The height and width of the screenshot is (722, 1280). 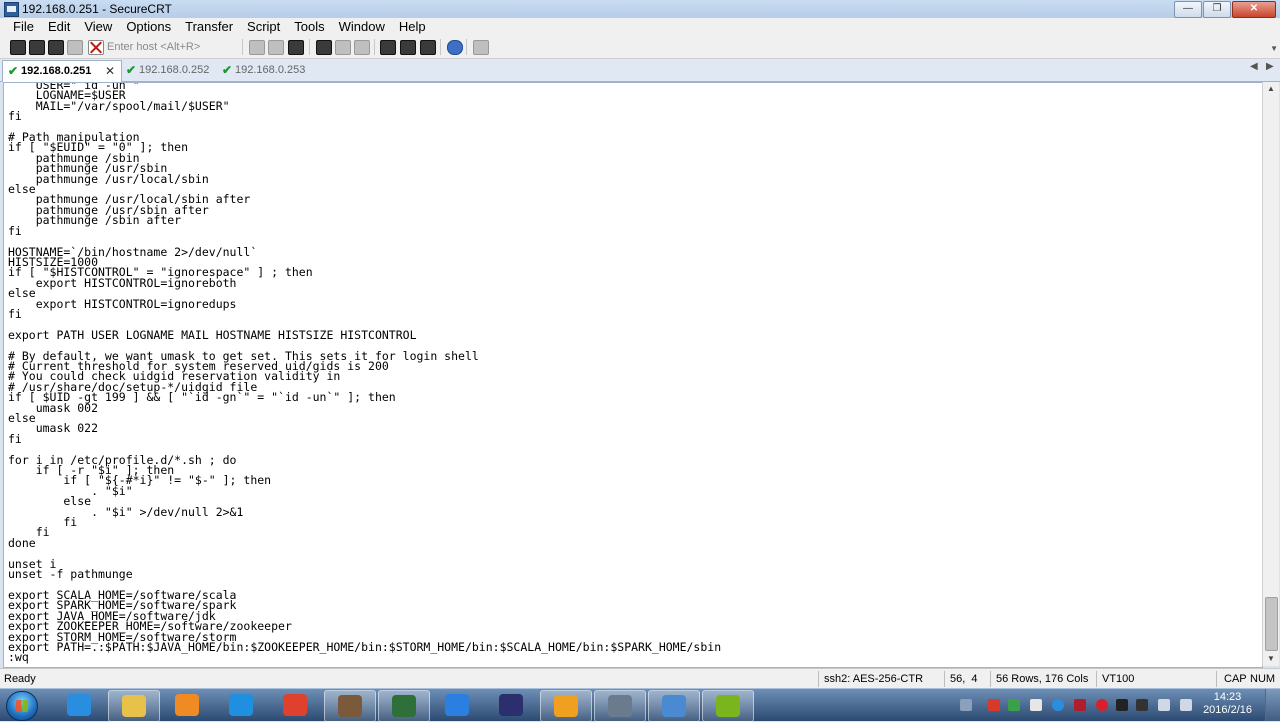 What do you see at coordinates (1270, 374) in the screenshot?
I see `terminal-scrollbar: ▲ ▼` at bounding box center [1270, 374].